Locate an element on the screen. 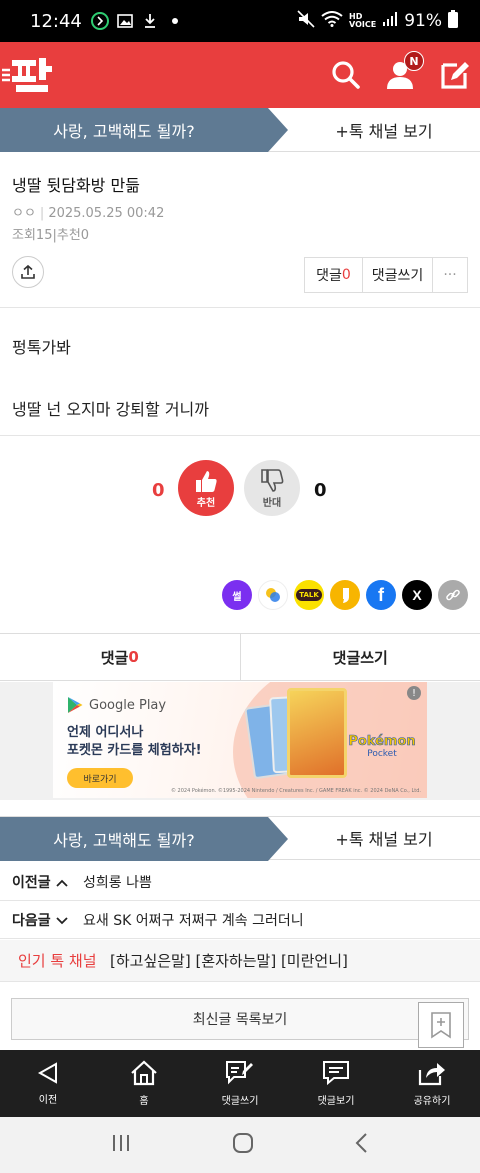 The height and width of the screenshot is (1173, 480). hot-channels-list: [하고싶은말] [혼자하는말] [미란언니] is located at coordinates (229, 960).